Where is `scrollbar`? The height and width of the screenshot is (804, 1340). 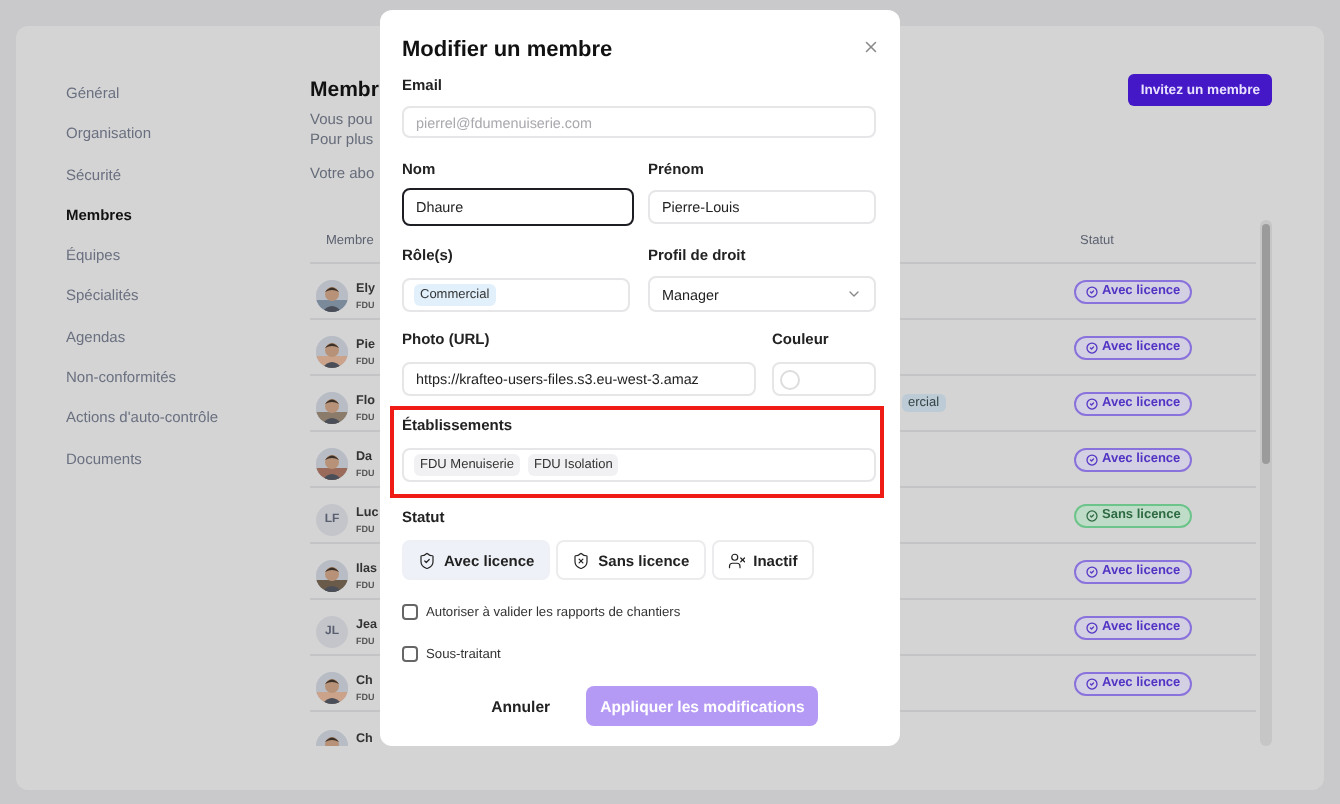
scrollbar is located at coordinates (1266, 483).